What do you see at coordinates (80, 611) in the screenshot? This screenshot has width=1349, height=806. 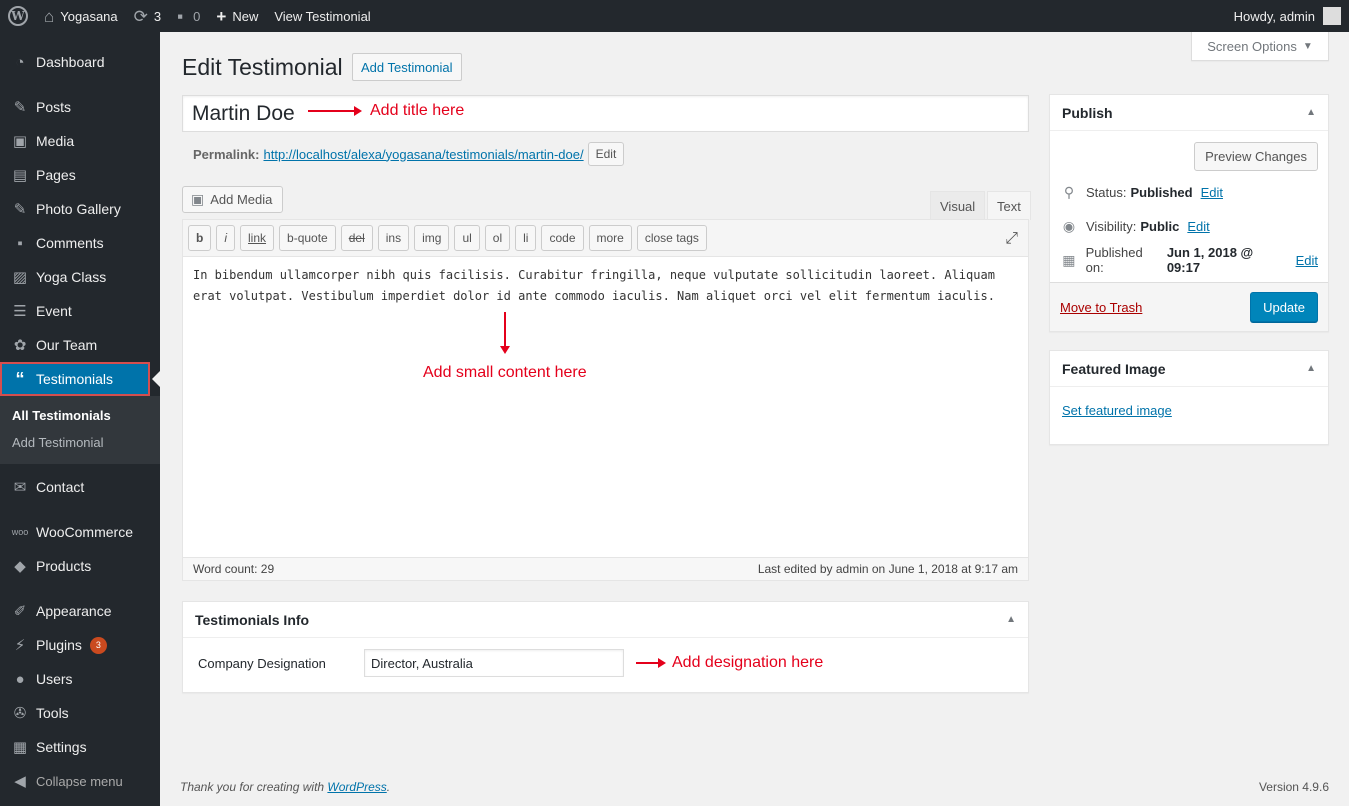 I see `menu-appearance: ✐ Appearance` at bounding box center [80, 611].